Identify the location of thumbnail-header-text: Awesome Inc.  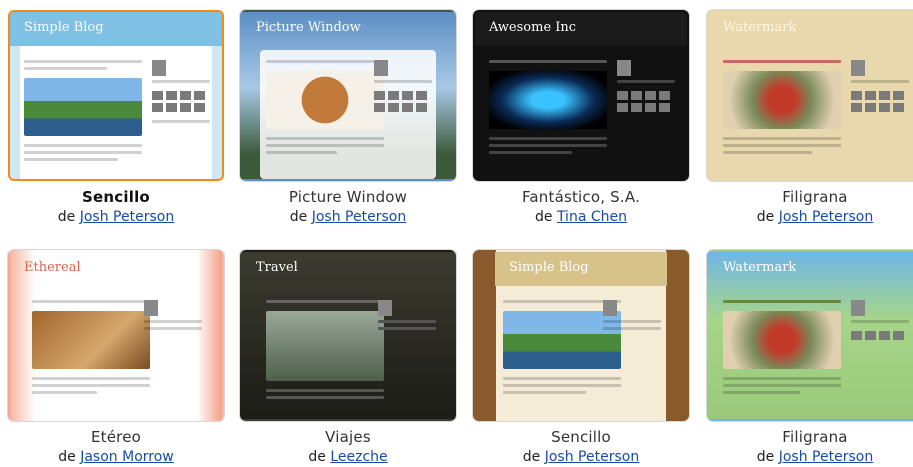
(533, 27).